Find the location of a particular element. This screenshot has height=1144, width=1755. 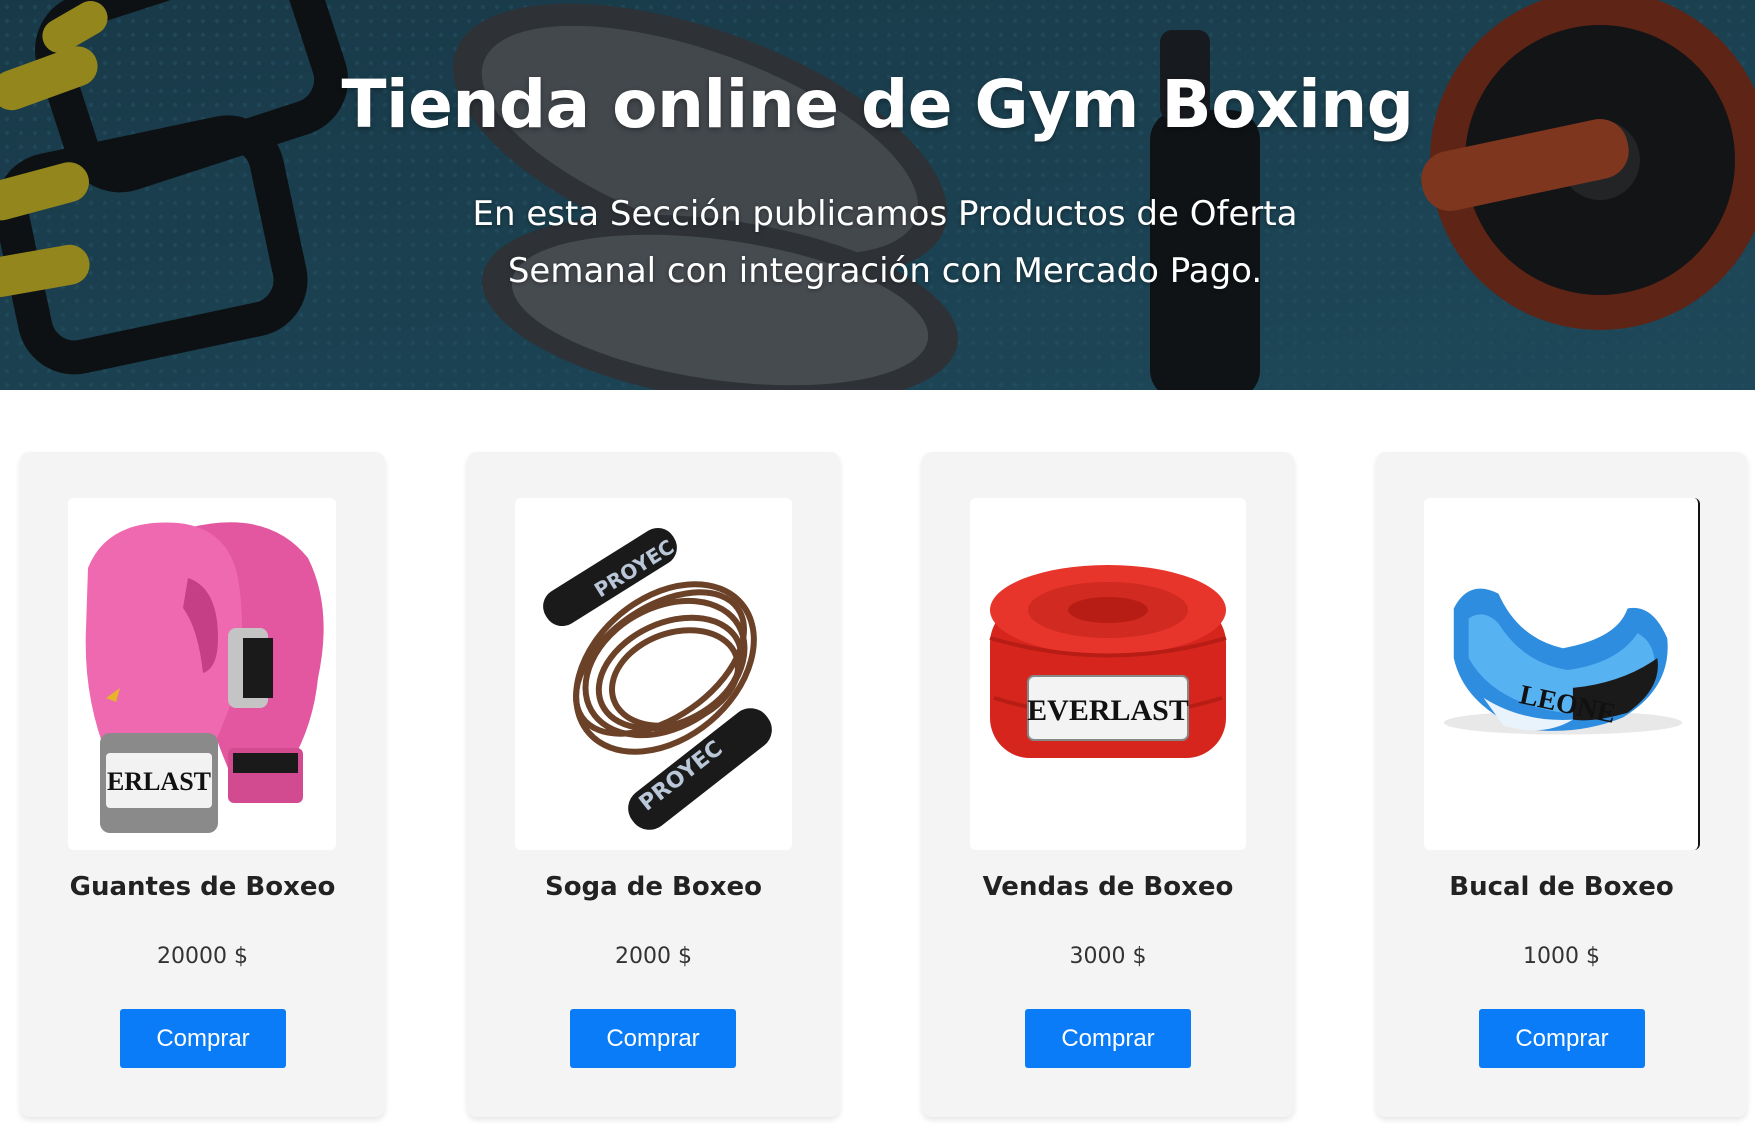

product-image: EVERLAST is located at coordinates (1108, 674).